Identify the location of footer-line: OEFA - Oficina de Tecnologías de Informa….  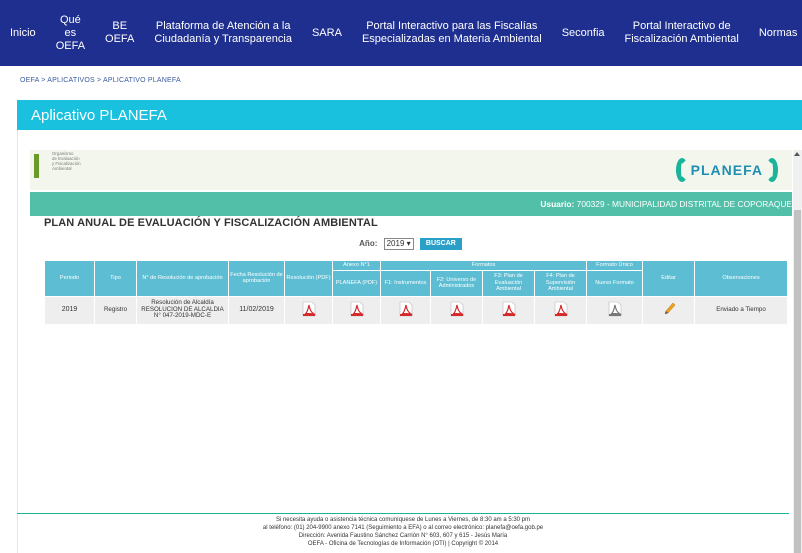
(403, 544).